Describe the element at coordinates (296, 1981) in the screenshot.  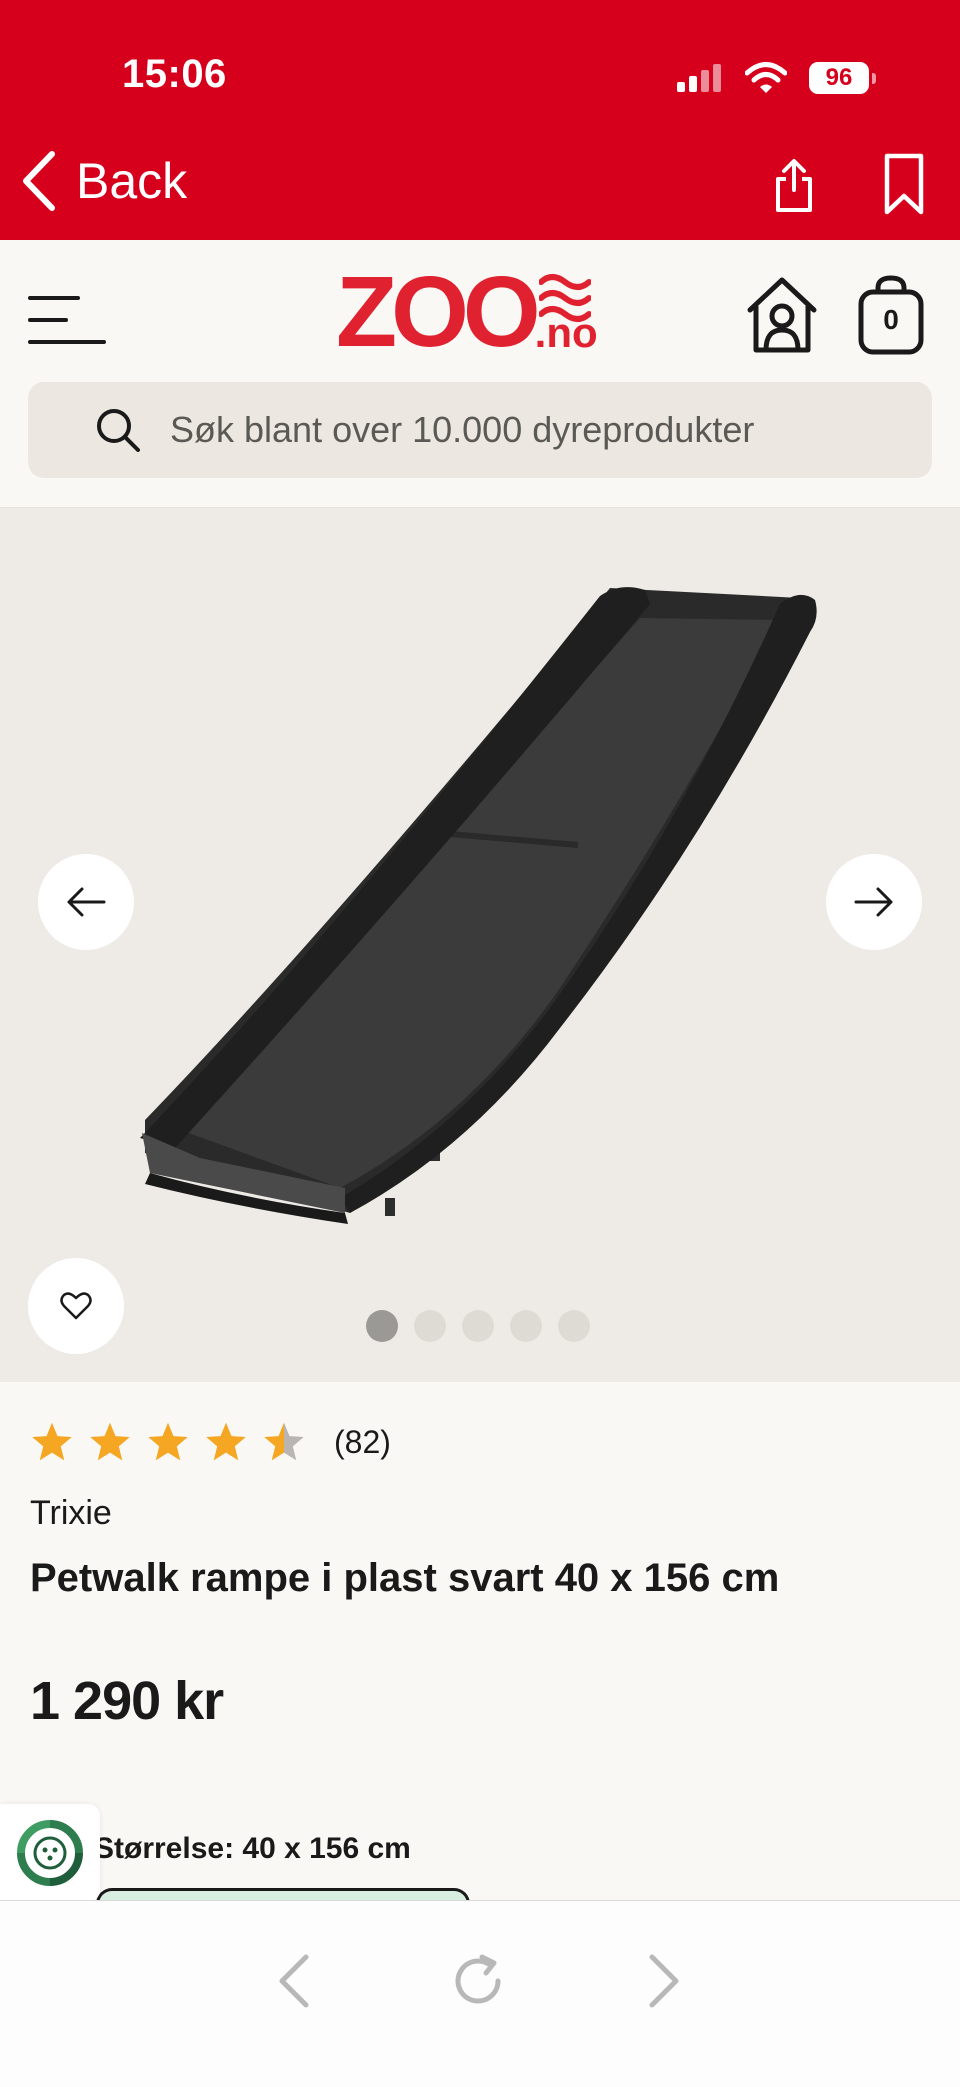
I see `browser-back-icon` at that location.